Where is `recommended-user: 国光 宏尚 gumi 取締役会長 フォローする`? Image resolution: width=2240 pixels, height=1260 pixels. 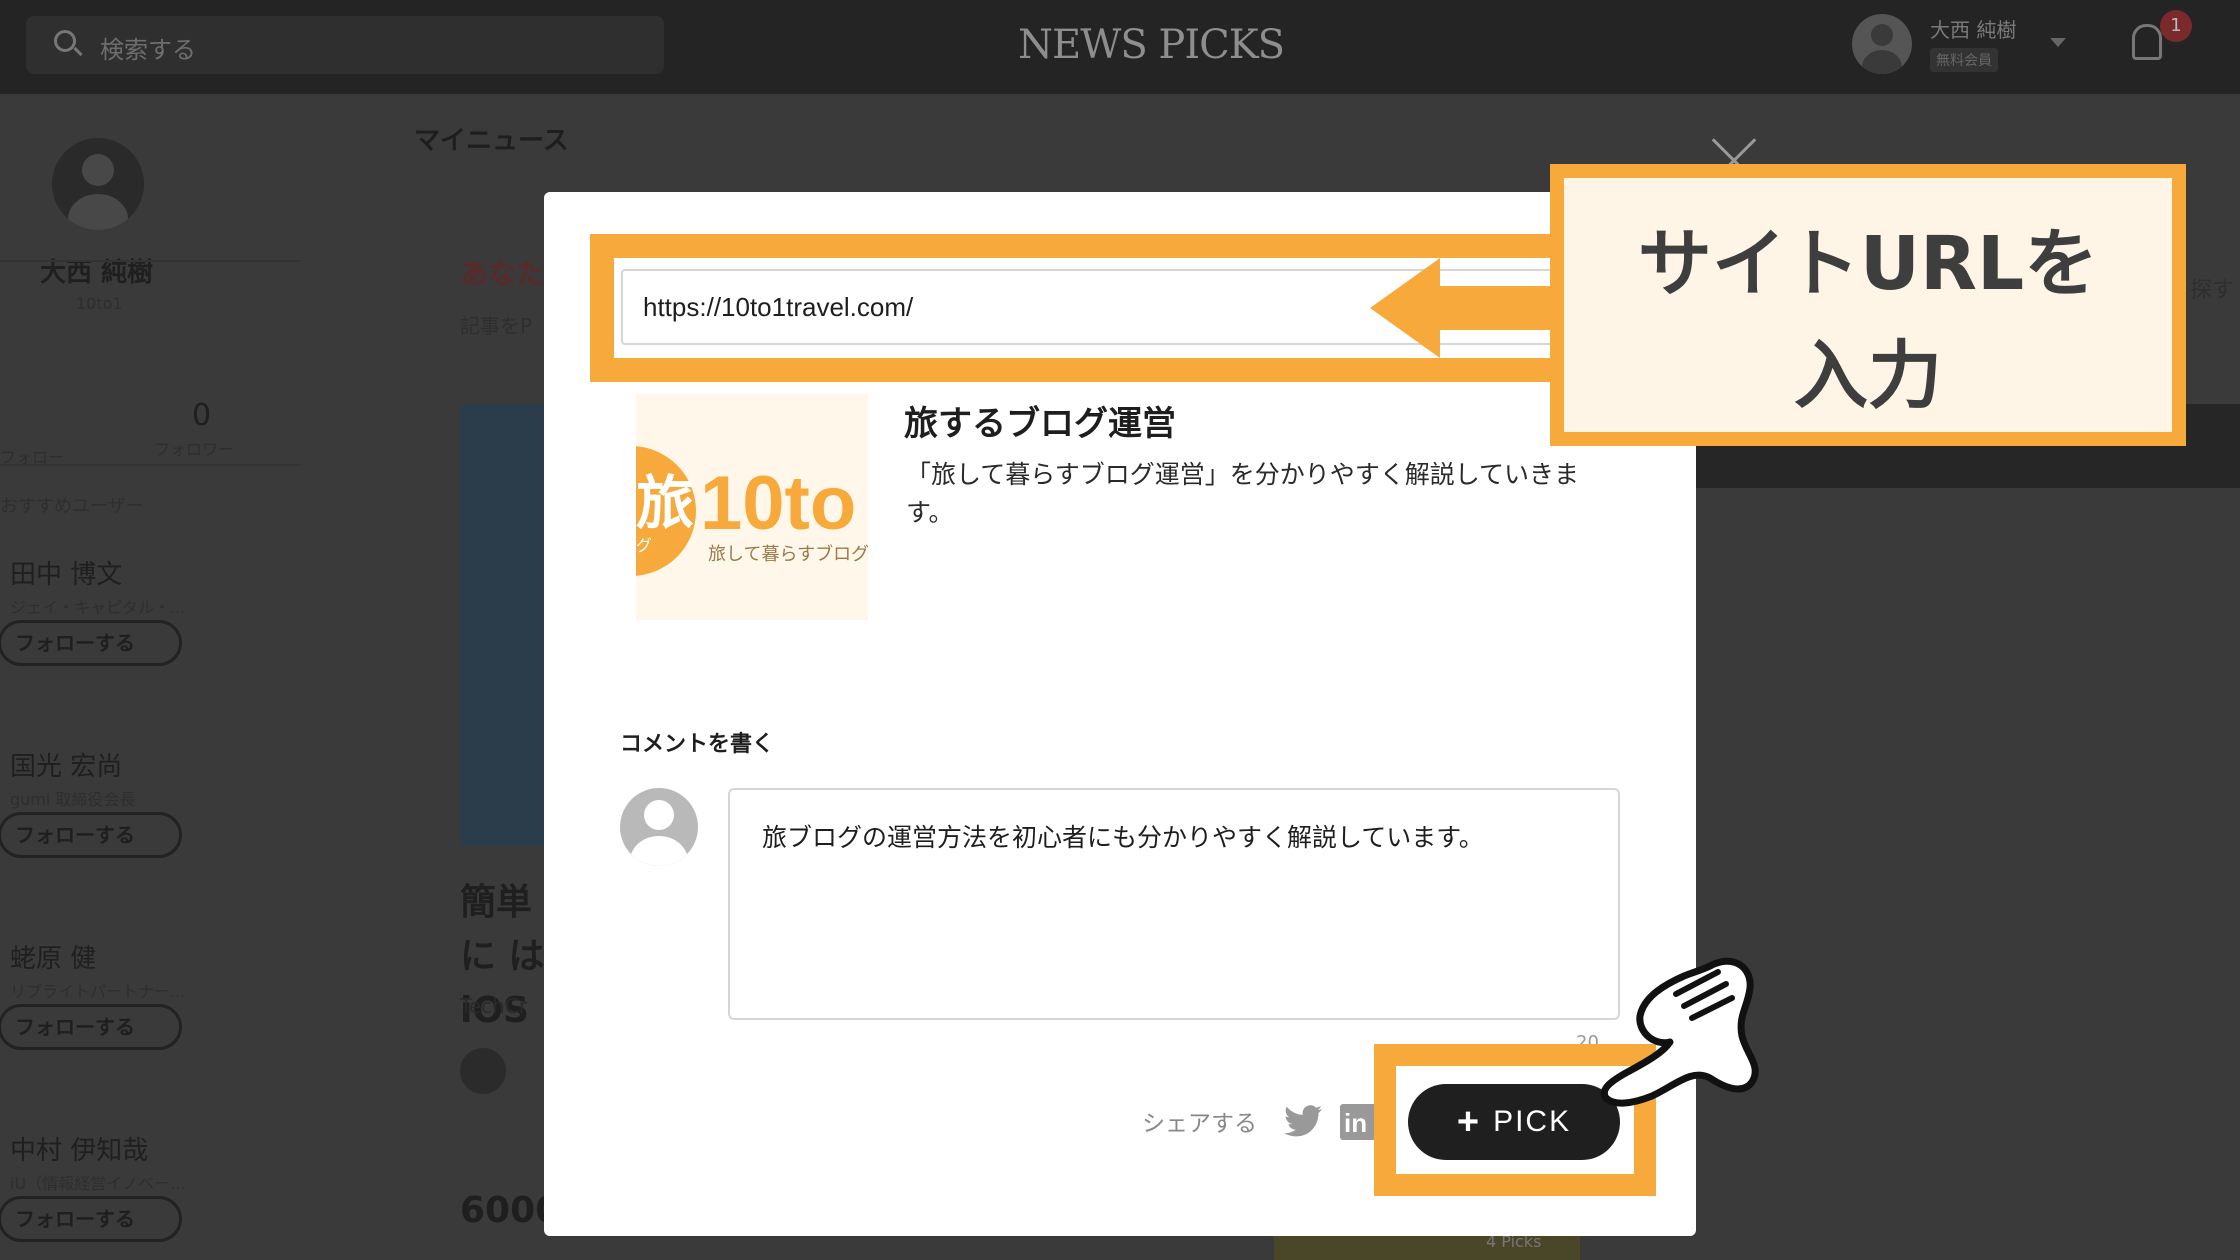 recommended-user: 国光 宏尚 gumi 取締役会長 フォローする is located at coordinates (150, 826).